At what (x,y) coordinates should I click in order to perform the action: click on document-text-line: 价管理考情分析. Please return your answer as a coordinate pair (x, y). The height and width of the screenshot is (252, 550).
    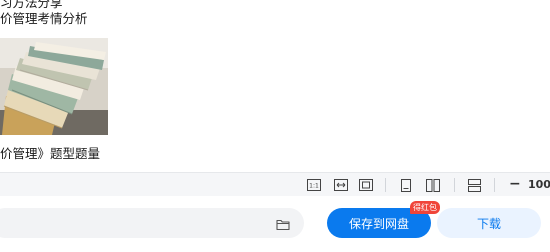
    Looking at the image, I should click on (44, 18).